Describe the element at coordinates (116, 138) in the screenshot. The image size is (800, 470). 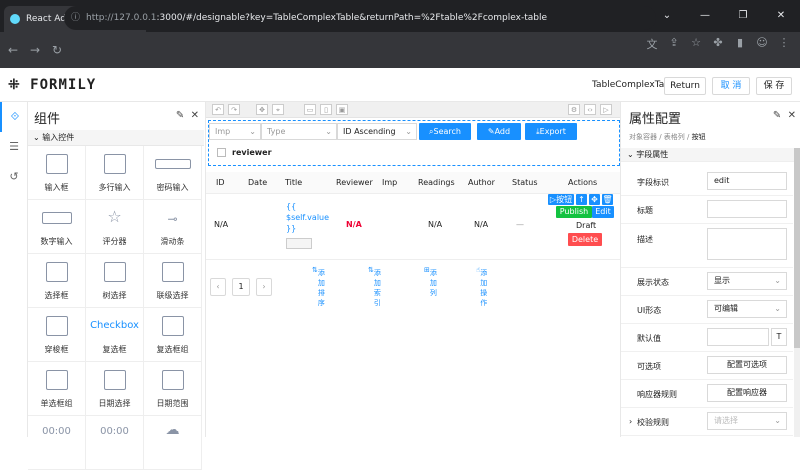
I see `group-header: ⌄ 输入控件` at that location.